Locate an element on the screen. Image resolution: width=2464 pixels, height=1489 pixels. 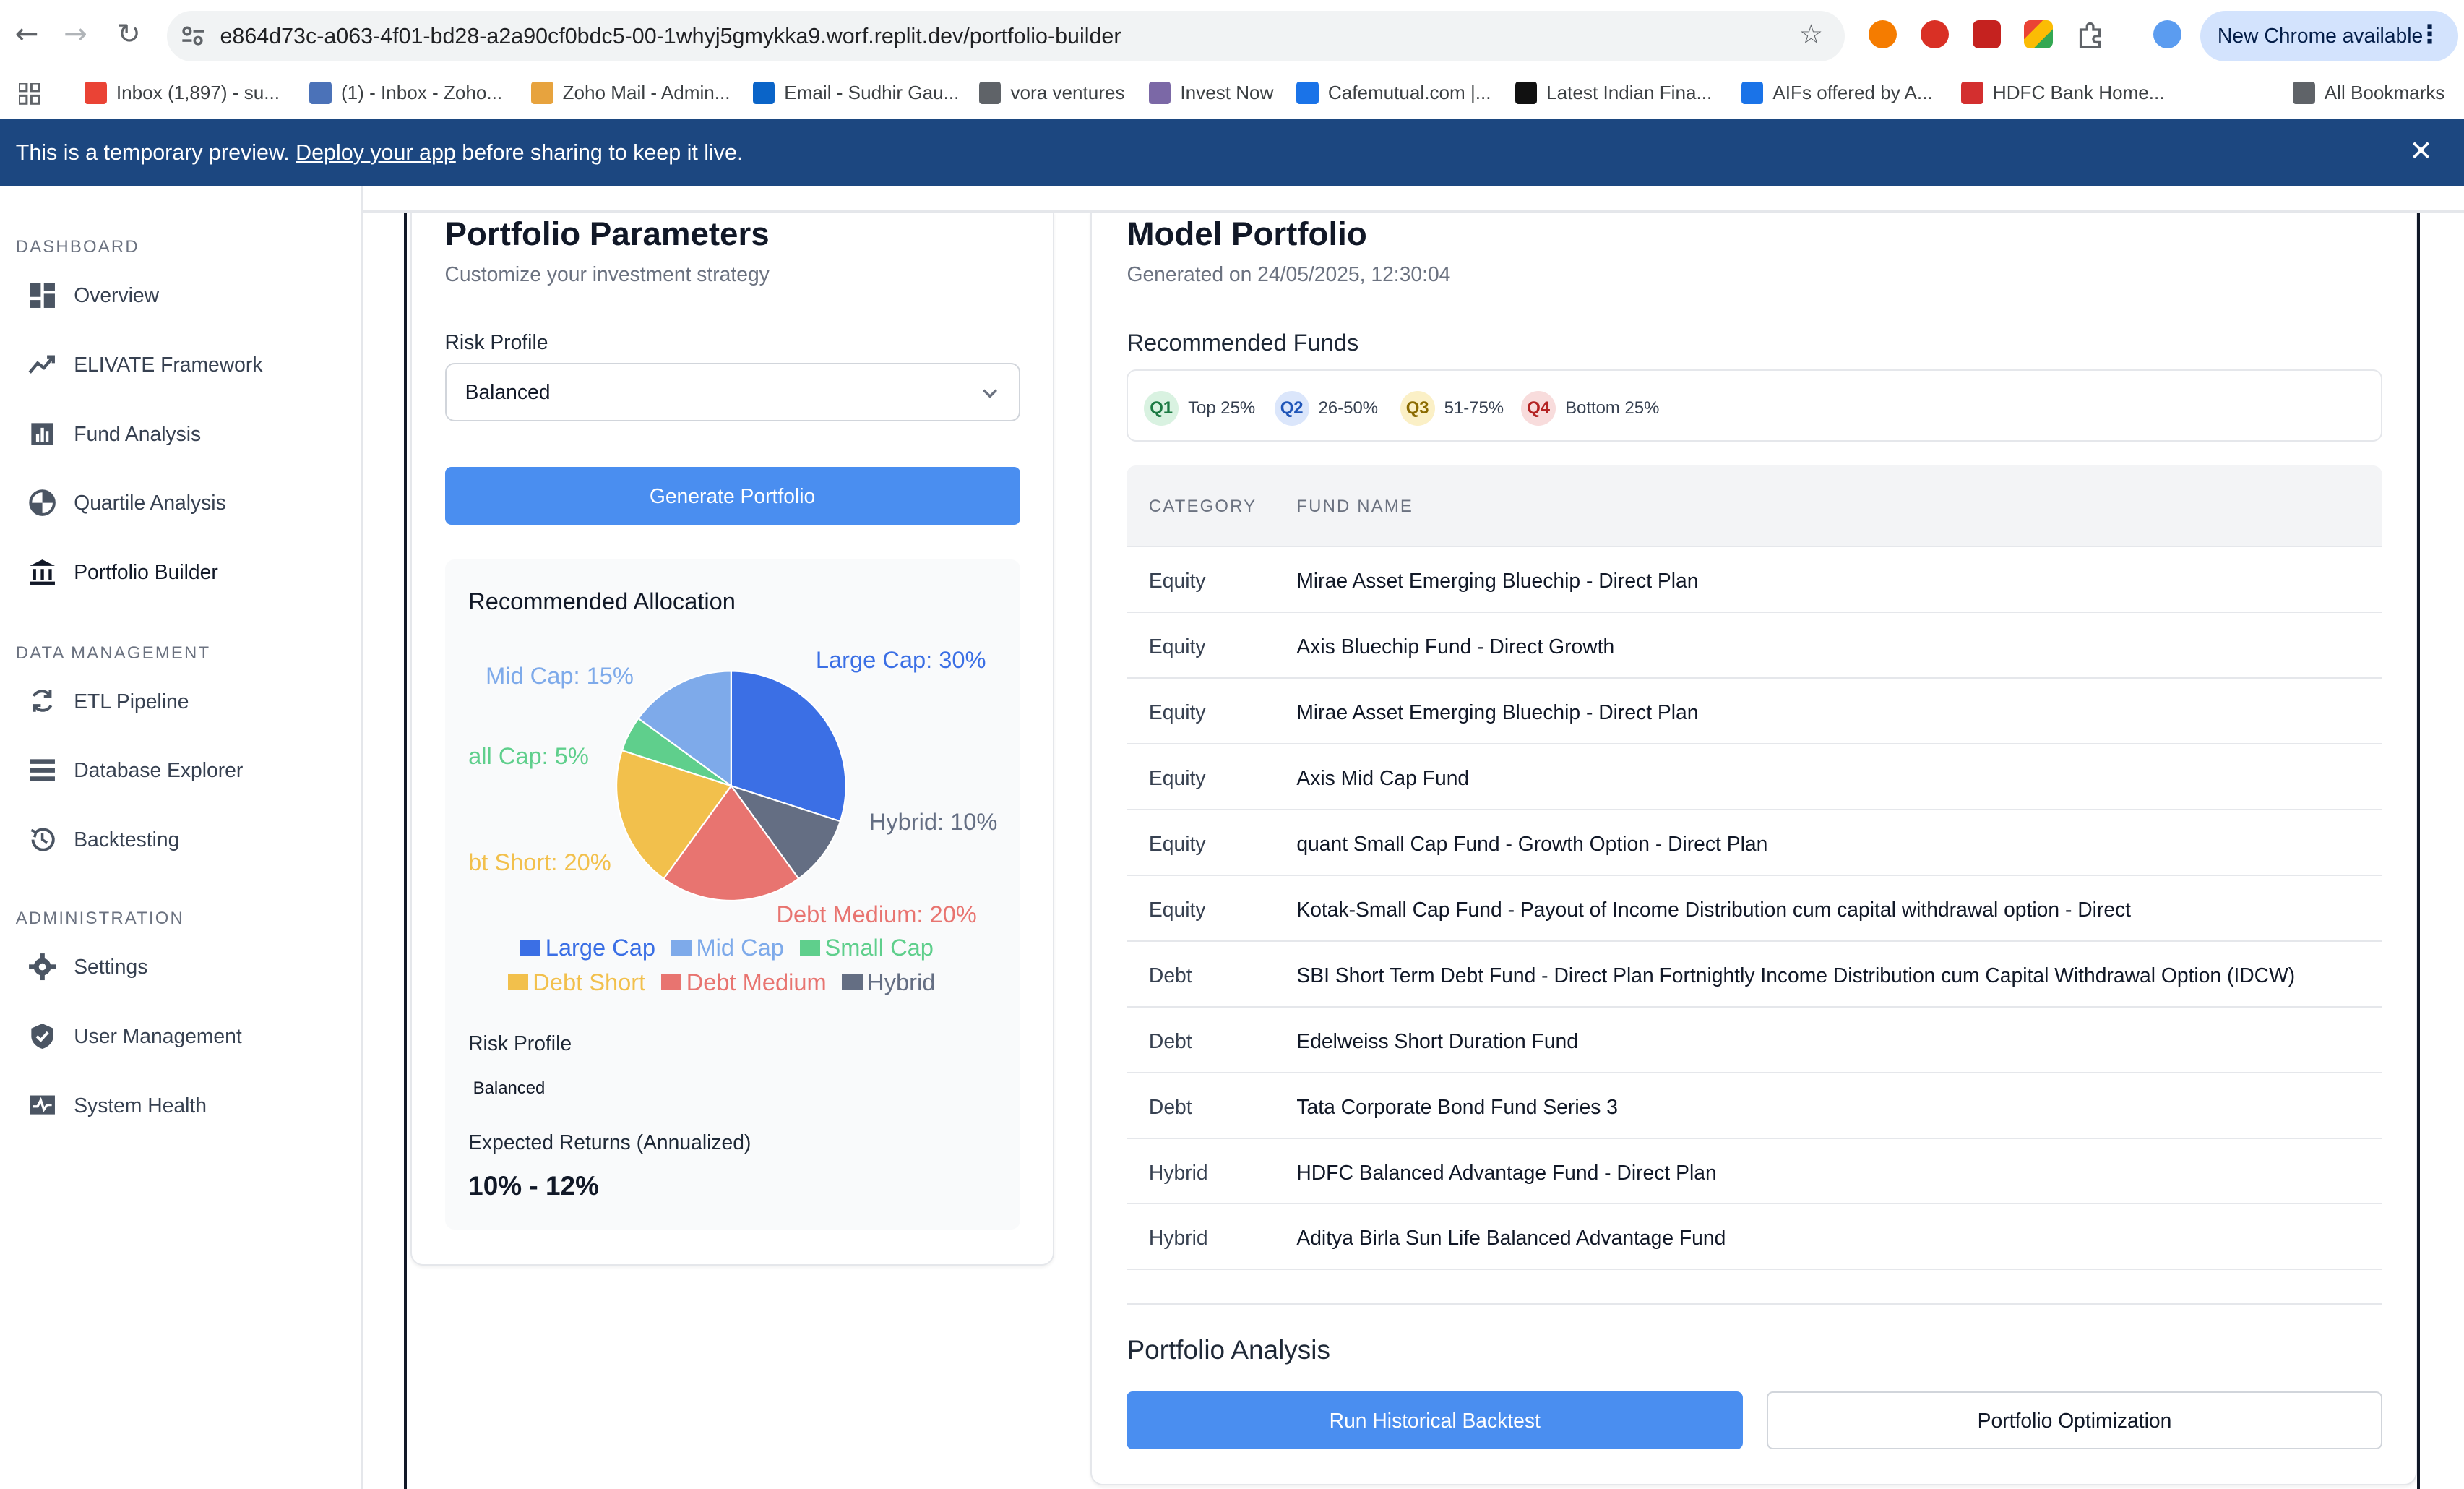
funds-table-header: CATEGORY FUND NAME is located at coordinates (1755, 506).